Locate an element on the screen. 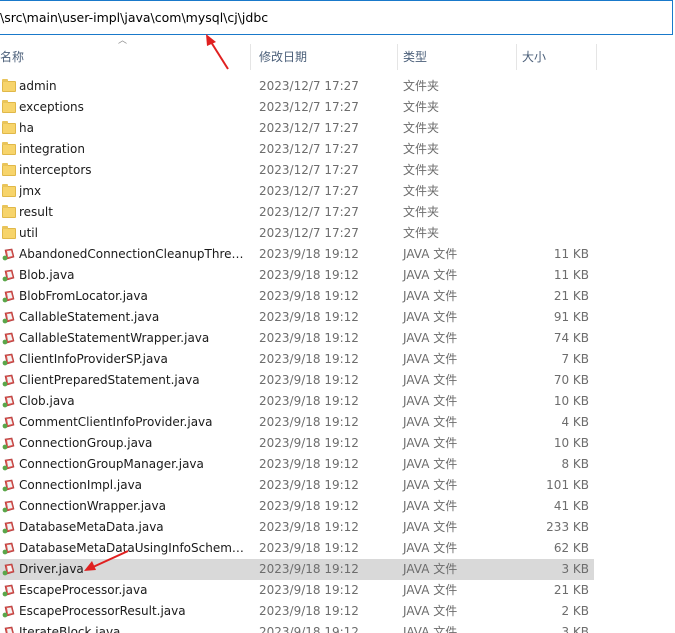 The image size is (675, 633). file-row: ha 2023/12/7 17:27 文件夹 is located at coordinates (337, 128).